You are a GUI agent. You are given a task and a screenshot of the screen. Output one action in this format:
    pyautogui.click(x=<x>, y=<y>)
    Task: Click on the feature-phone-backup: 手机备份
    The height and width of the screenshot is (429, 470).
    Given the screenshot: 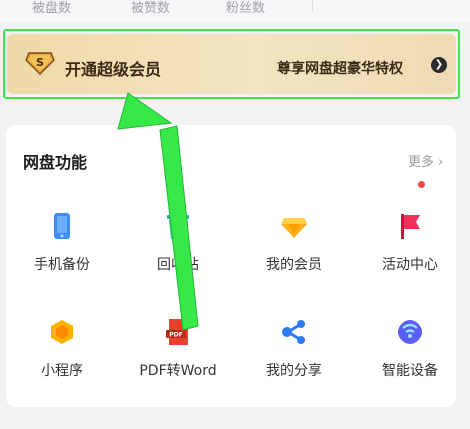 What is the action you would take?
    pyautogui.click(x=62, y=247)
    